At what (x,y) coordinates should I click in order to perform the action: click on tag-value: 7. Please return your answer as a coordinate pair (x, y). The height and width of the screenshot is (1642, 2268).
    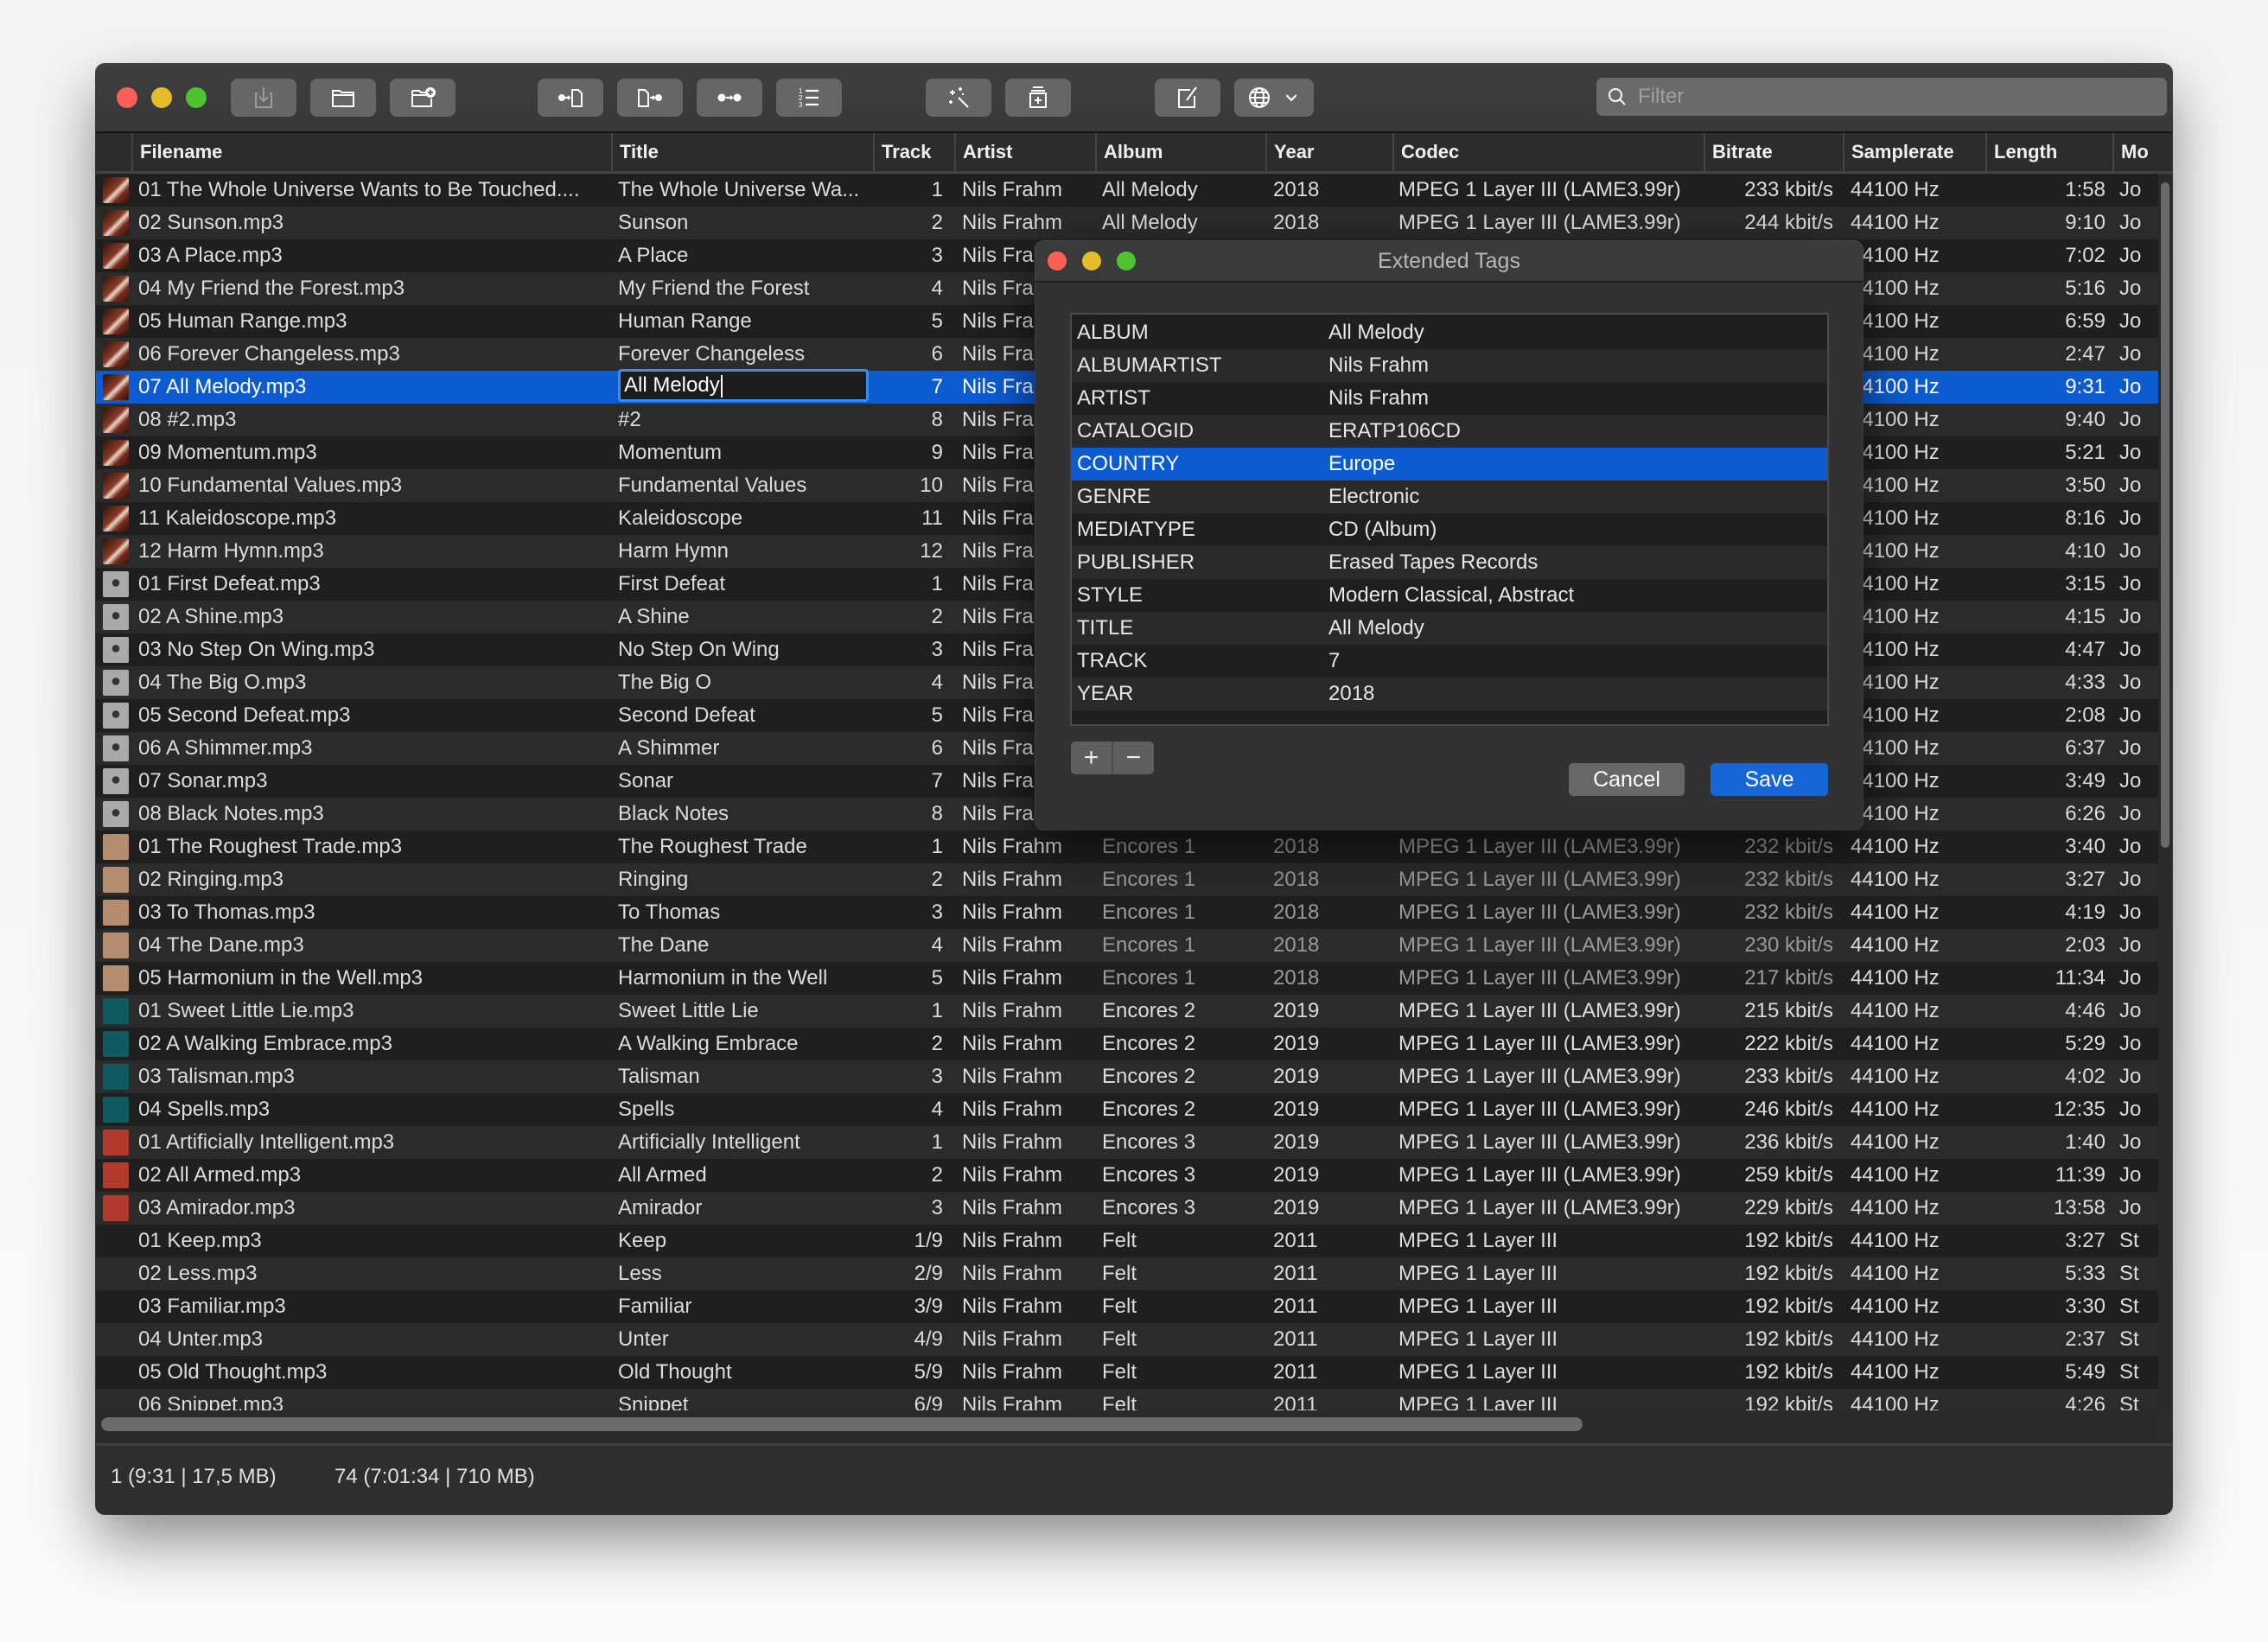
    Looking at the image, I should click on (1334, 661).